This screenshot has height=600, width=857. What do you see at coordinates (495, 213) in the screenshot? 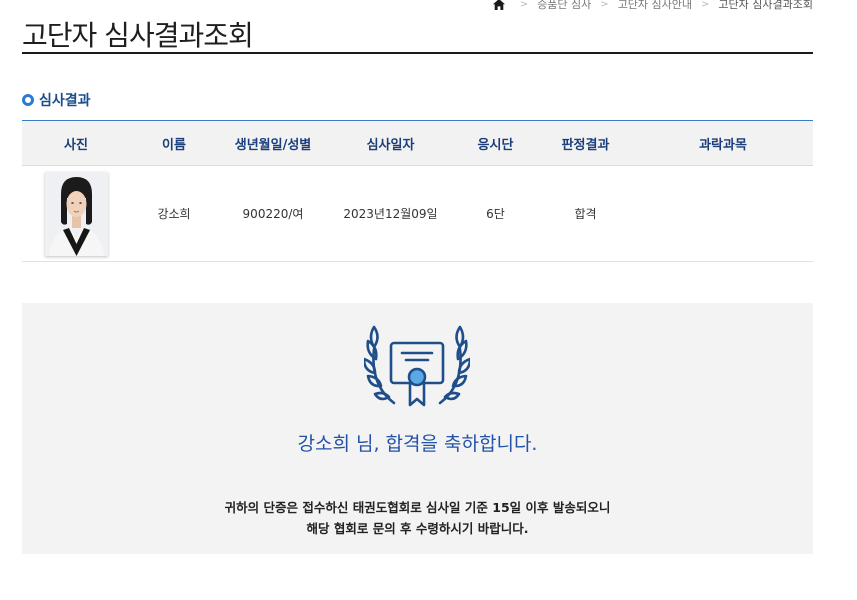
I see `cell-dan: 6단` at bounding box center [495, 213].